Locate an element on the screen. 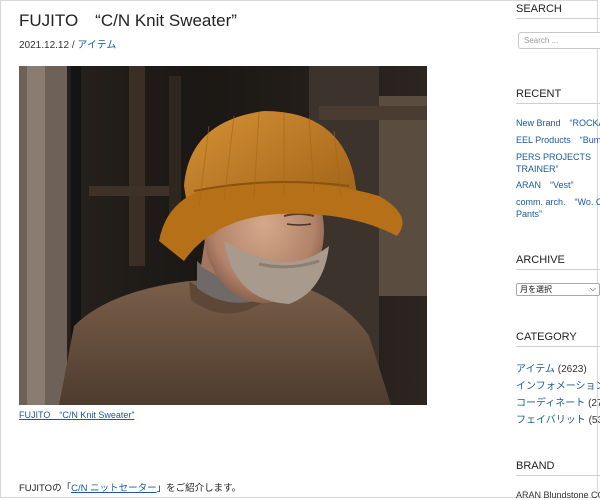 This screenshot has height=500, width=600. recent-post-link: EEL Products “Bum is located at coordinates (558, 140).